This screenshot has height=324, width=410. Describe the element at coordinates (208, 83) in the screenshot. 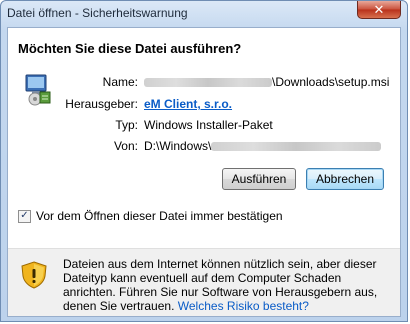

I see `redacted-path` at that location.